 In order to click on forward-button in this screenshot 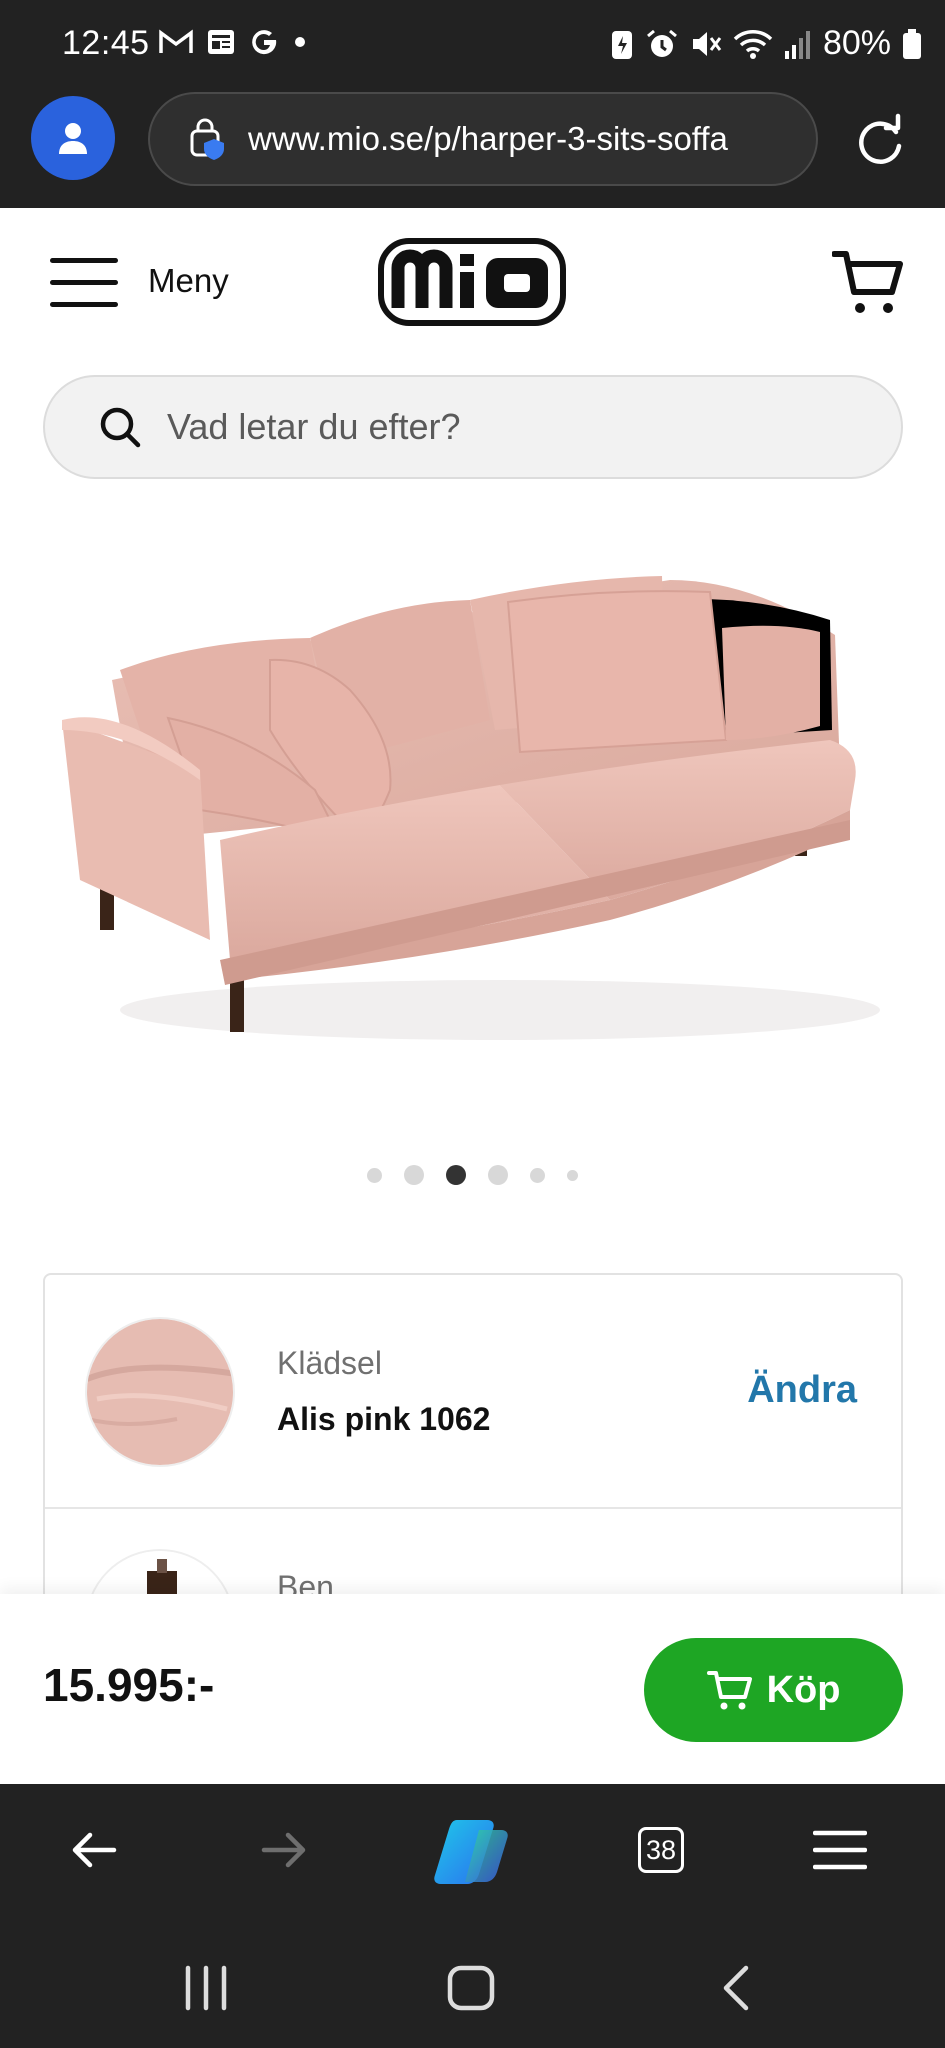, I will do `click(284, 1850)`.